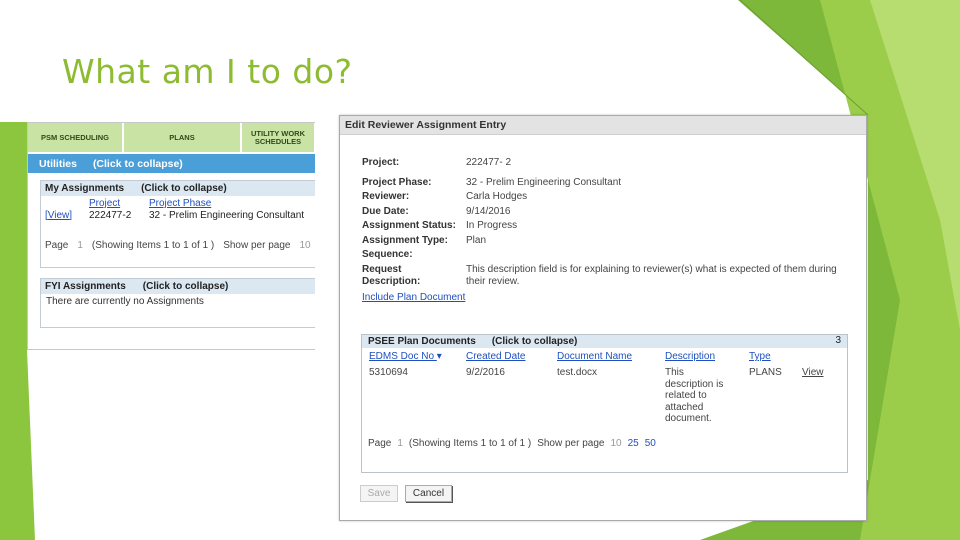  Describe the element at coordinates (278, 137) in the screenshot. I see `tab-utility-work-schedules: UTILITY WORK SCHEDULES` at that location.